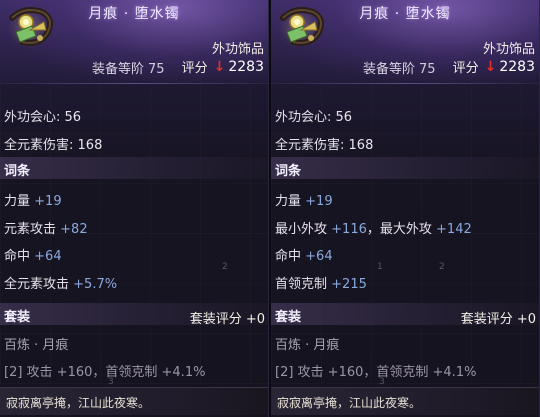  What do you see at coordinates (380, 267) in the screenshot?
I see `slot-number: 1` at bounding box center [380, 267].